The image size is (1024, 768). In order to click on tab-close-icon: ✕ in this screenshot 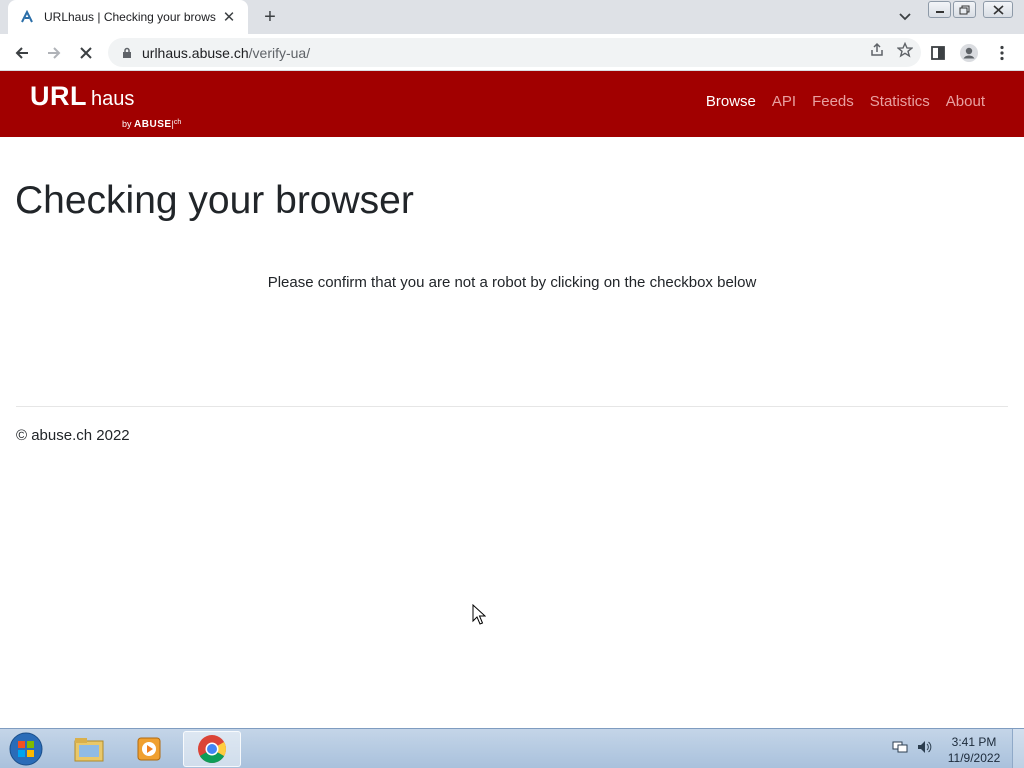, I will do `click(229, 17)`.